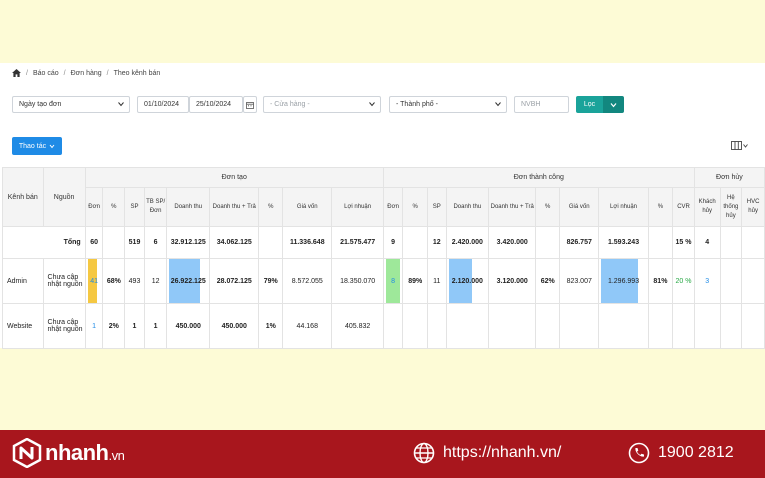  I want to click on filter-button: Lọc, so click(589, 104).